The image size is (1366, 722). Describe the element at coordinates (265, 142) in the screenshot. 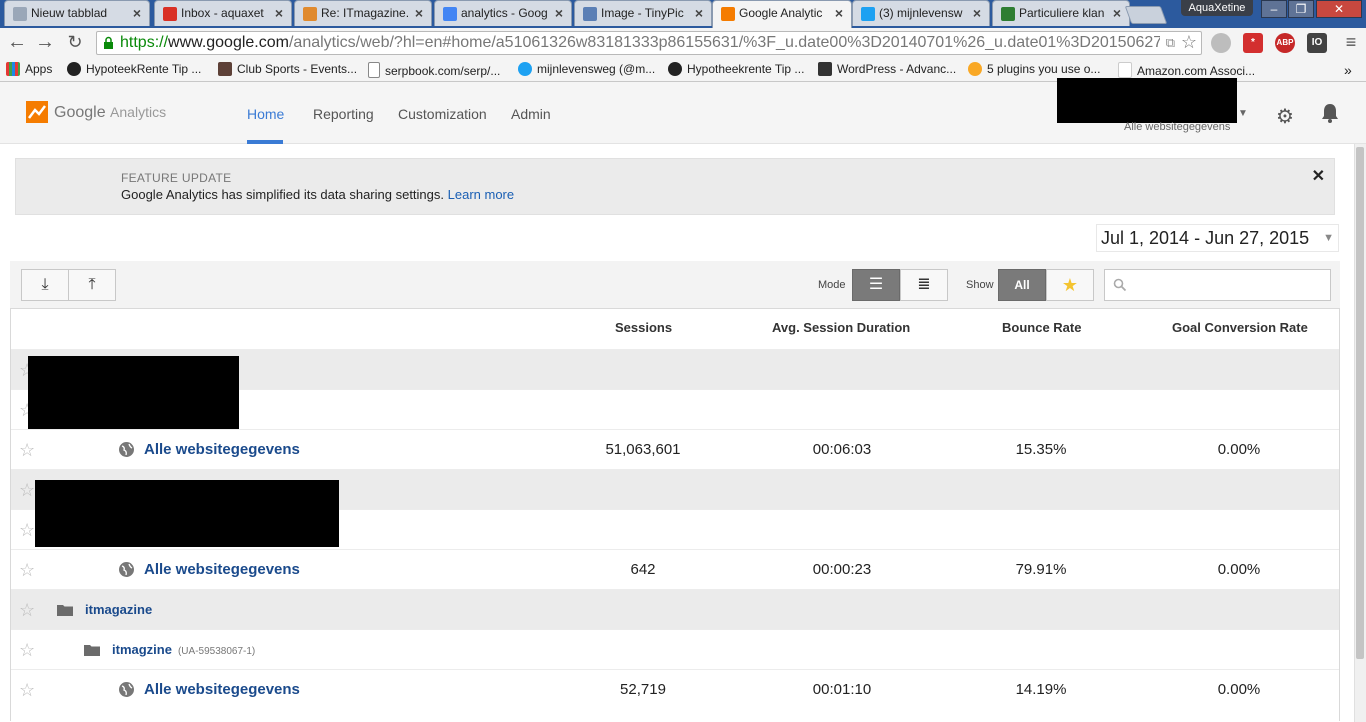

I see `nav-active-indicator` at that location.